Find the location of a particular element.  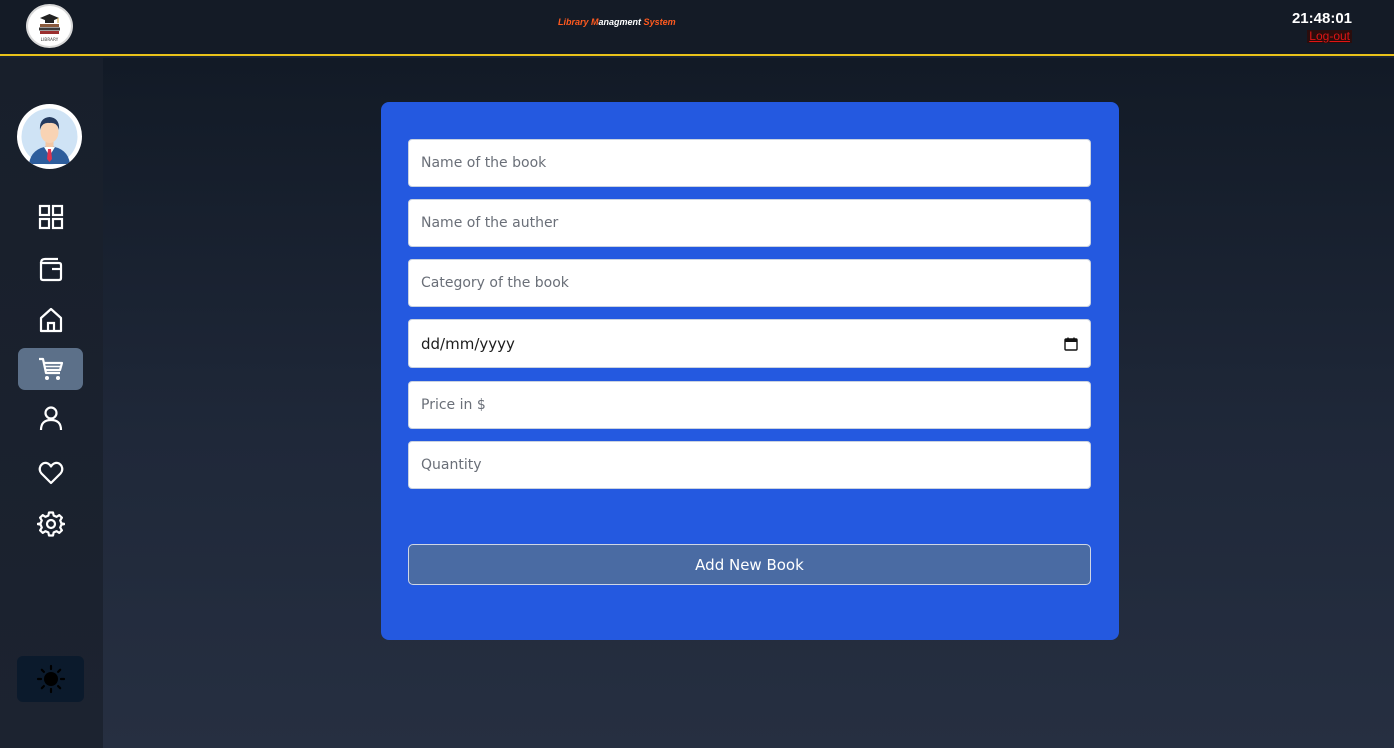

sidebar-item-home is located at coordinates (50, 320).